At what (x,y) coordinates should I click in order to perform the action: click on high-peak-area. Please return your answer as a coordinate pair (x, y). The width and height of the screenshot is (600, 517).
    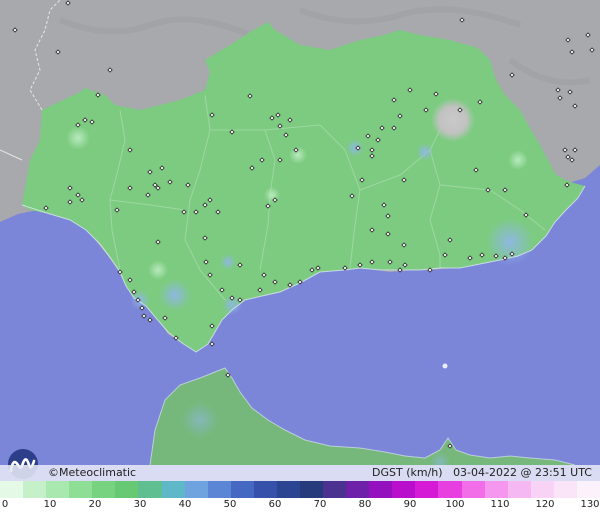
    Looking at the image, I should click on (453, 120).